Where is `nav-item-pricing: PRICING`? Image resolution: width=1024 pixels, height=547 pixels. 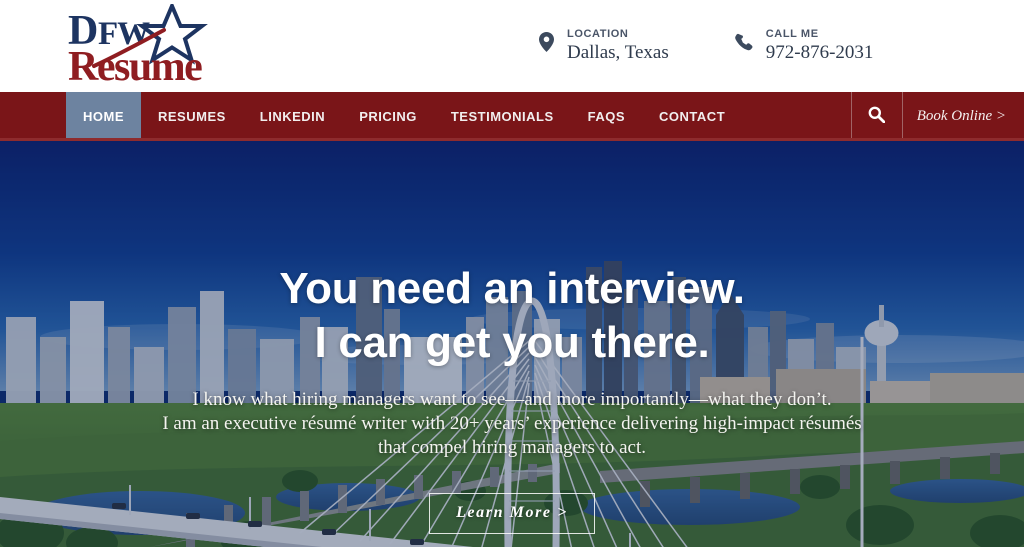
nav-item-pricing: PRICING is located at coordinates (388, 116).